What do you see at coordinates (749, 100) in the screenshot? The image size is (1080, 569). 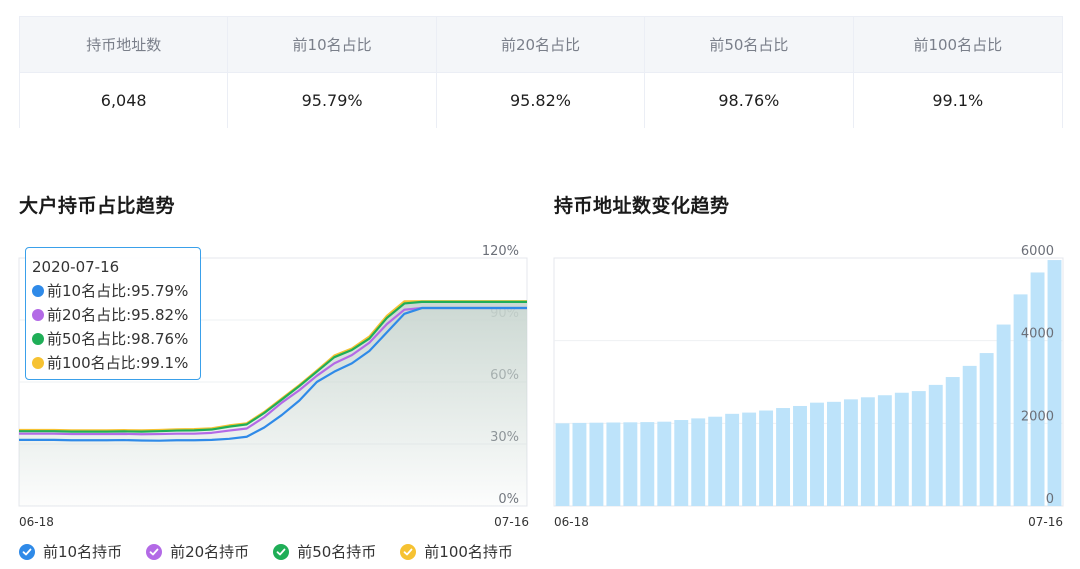 I see `value-top50-ratio: 98.76%` at bounding box center [749, 100].